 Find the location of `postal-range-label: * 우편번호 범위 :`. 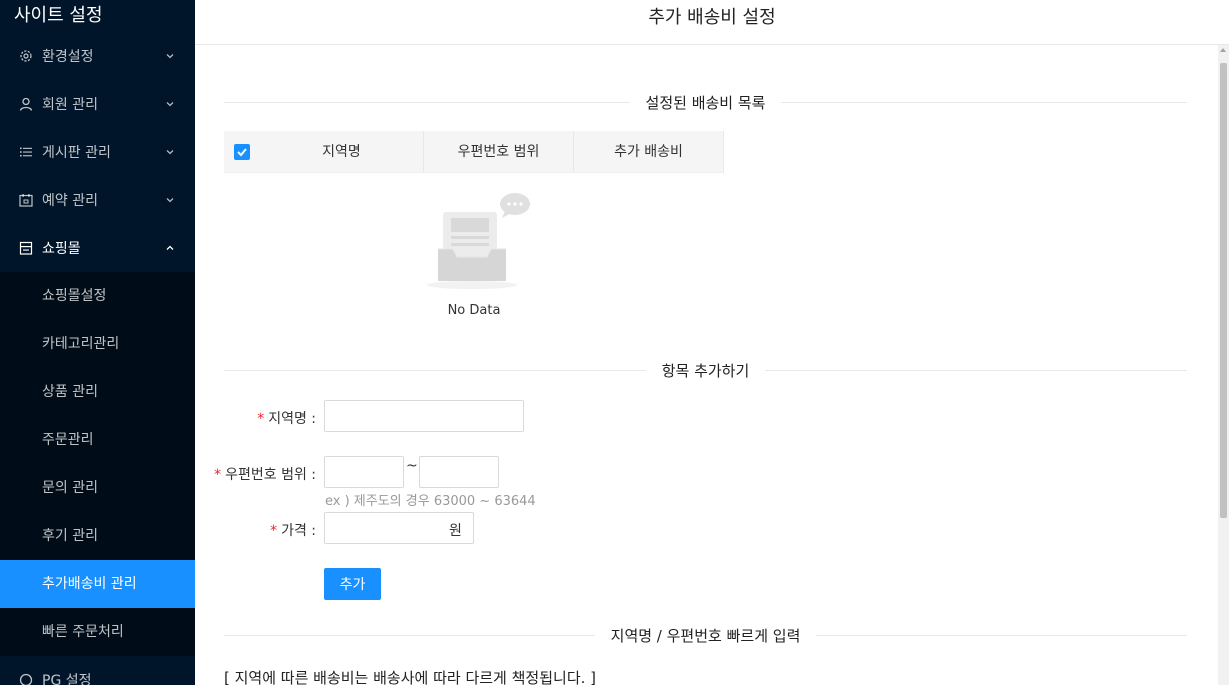

postal-range-label: * 우편번호 범위 : is located at coordinates (265, 475).